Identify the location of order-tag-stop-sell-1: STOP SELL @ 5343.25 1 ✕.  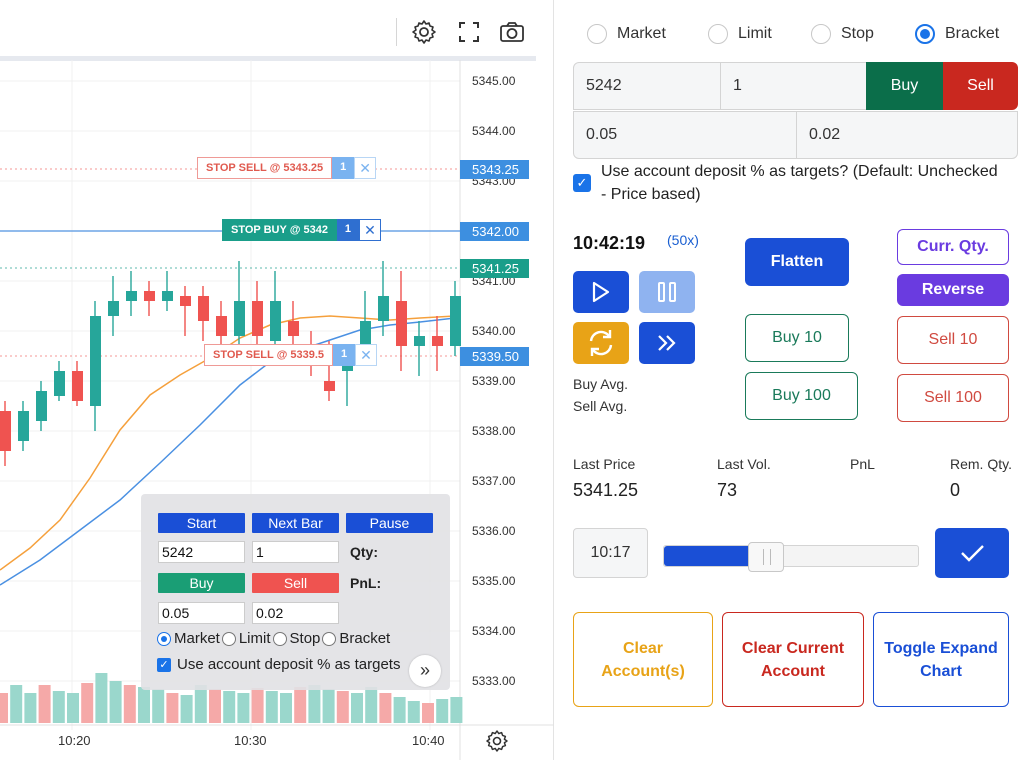
(287, 168).